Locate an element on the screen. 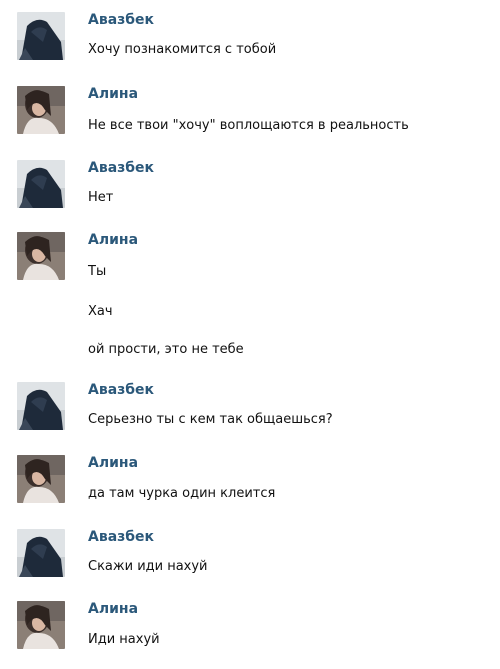 The width and height of the screenshot is (500, 669). message-text: да там чурка один клеится is located at coordinates (182, 493).